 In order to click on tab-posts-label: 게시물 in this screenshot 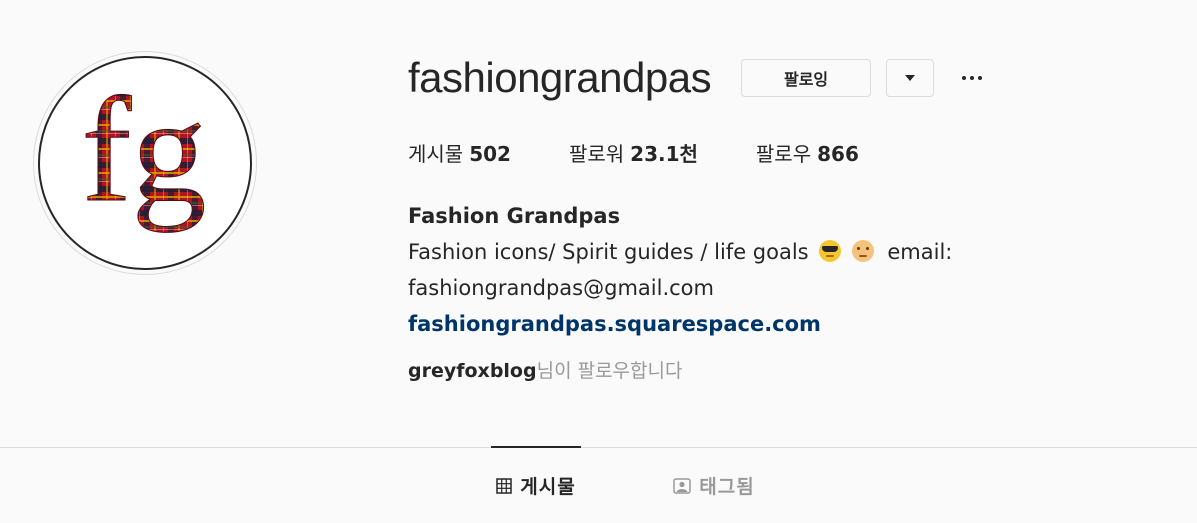, I will do `click(548, 487)`.